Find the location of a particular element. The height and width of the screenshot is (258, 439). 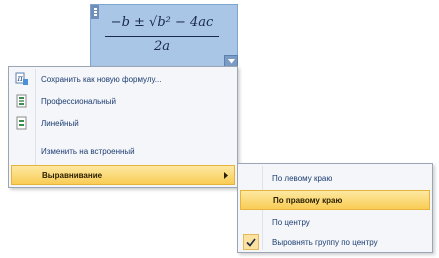

equation-object: −b ± √b² − 4ac 2a is located at coordinates (164, 36).